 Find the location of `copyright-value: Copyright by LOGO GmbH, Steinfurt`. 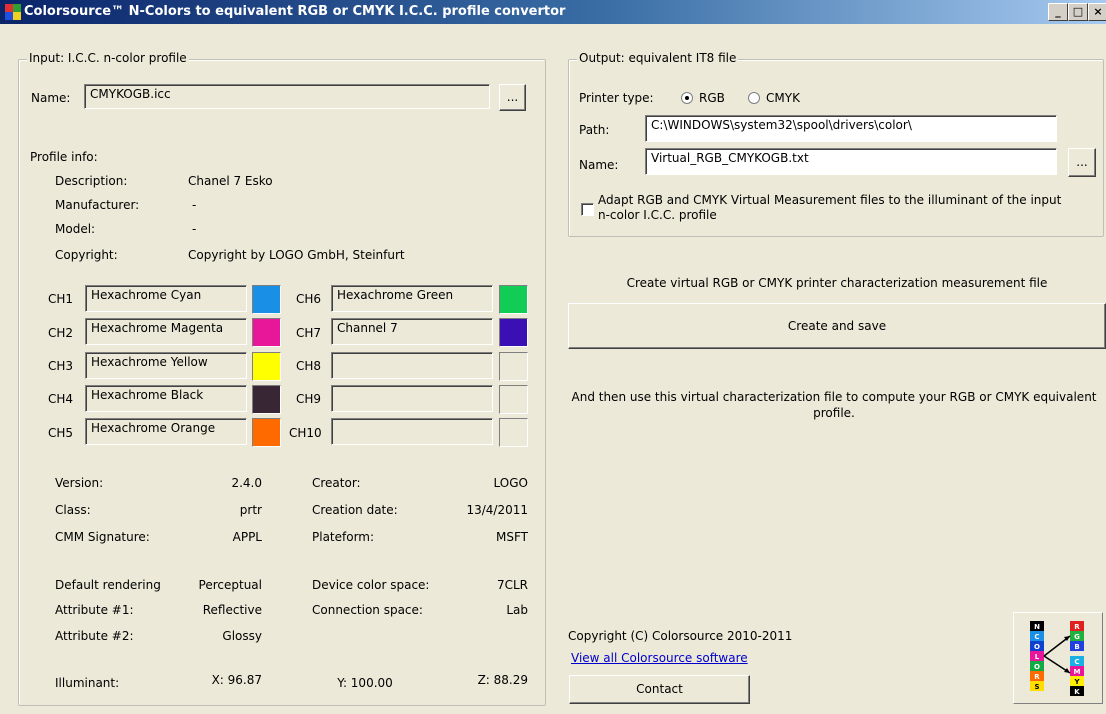

copyright-value: Copyright by LOGO GmbH, Steinfurt is located at coordinates (296, 255).